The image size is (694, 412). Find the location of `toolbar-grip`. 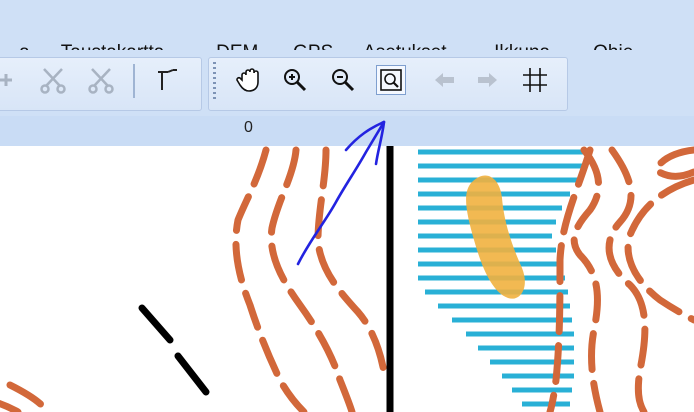

toolbar-grip is located at coordinates (214, 82).